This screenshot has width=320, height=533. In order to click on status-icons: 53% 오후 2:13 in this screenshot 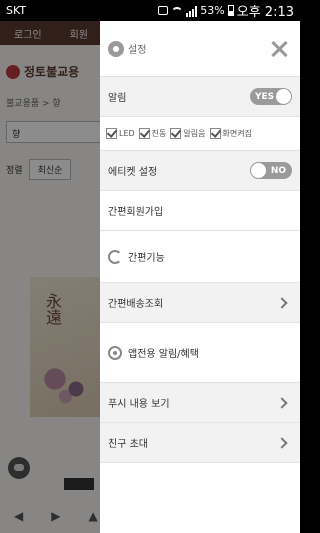, I will do `click(226, 10)`.